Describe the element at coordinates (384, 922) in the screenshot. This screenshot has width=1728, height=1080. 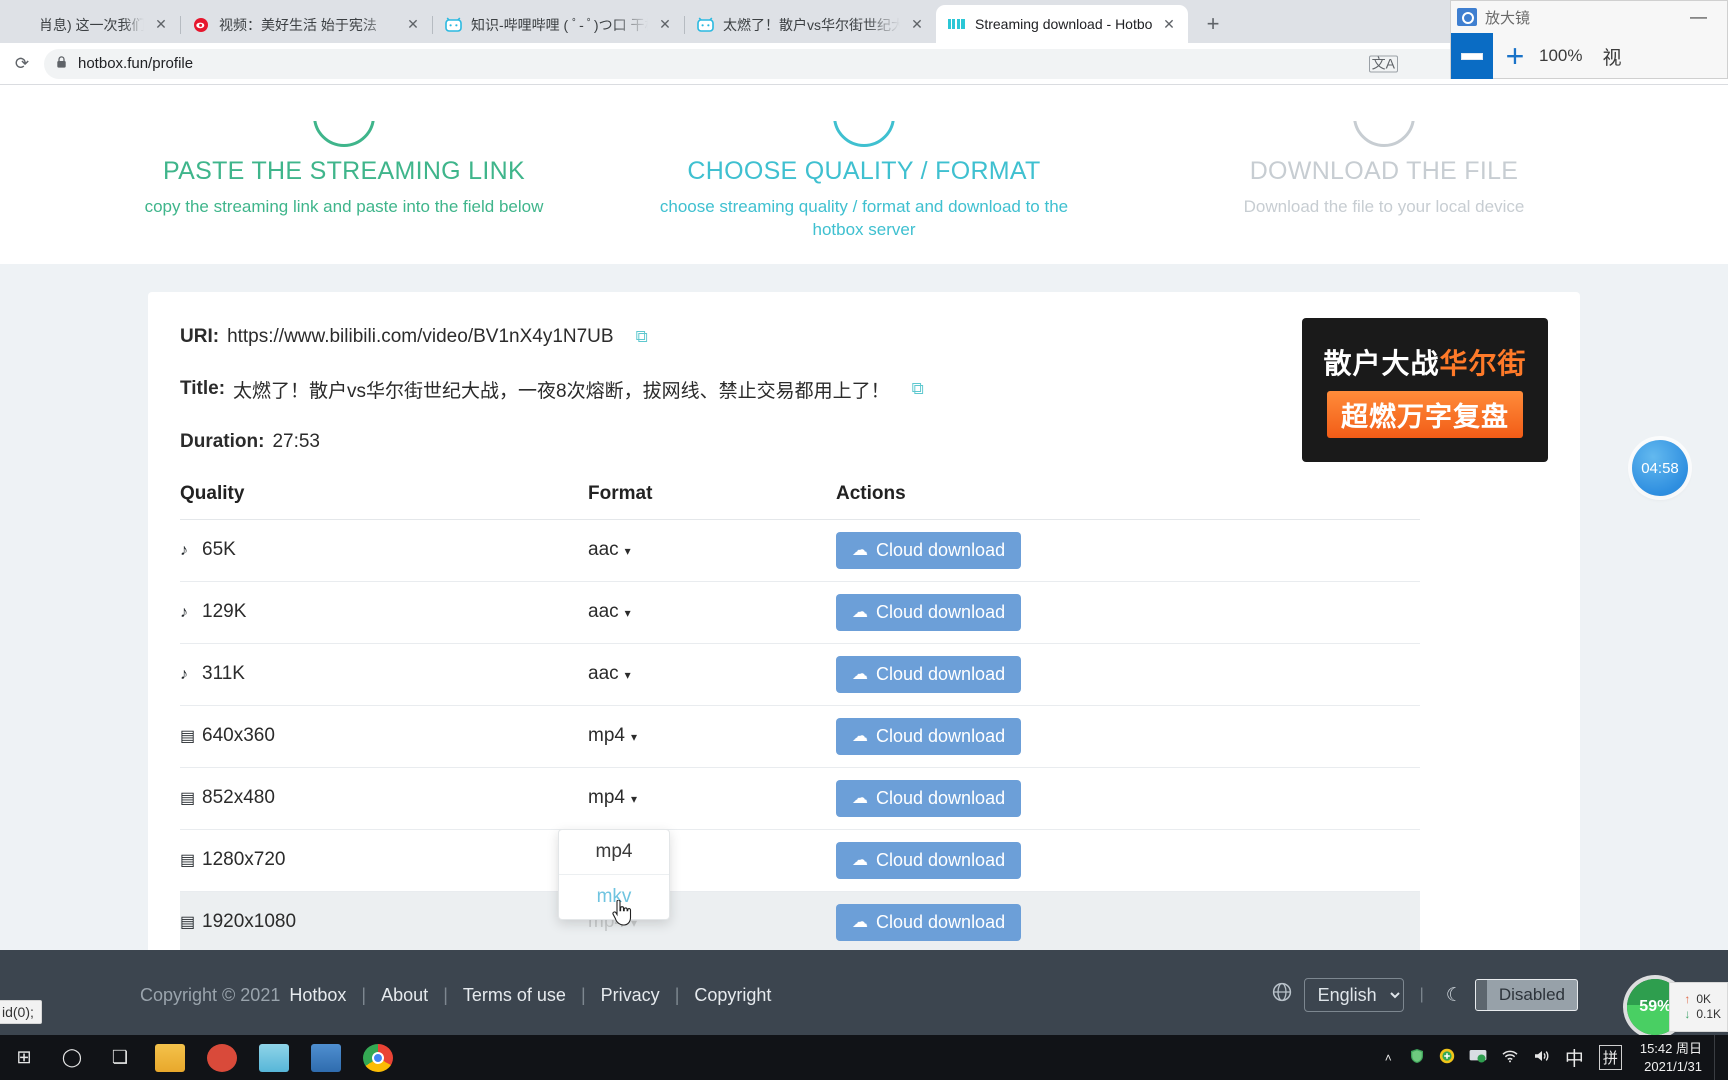
I see `cell-quality: ▤ 1920x1080` at that location.